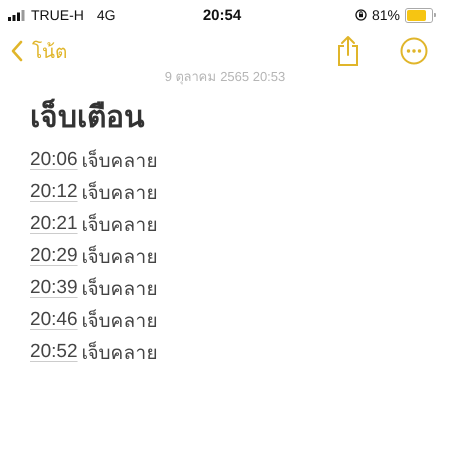 Image resolution: width=450 pixels, height=450 pixels. What do you see at coordinates (222, 15) in the screenshot?
I see `clock-time: 20:54` at bounding box center [222, 15].